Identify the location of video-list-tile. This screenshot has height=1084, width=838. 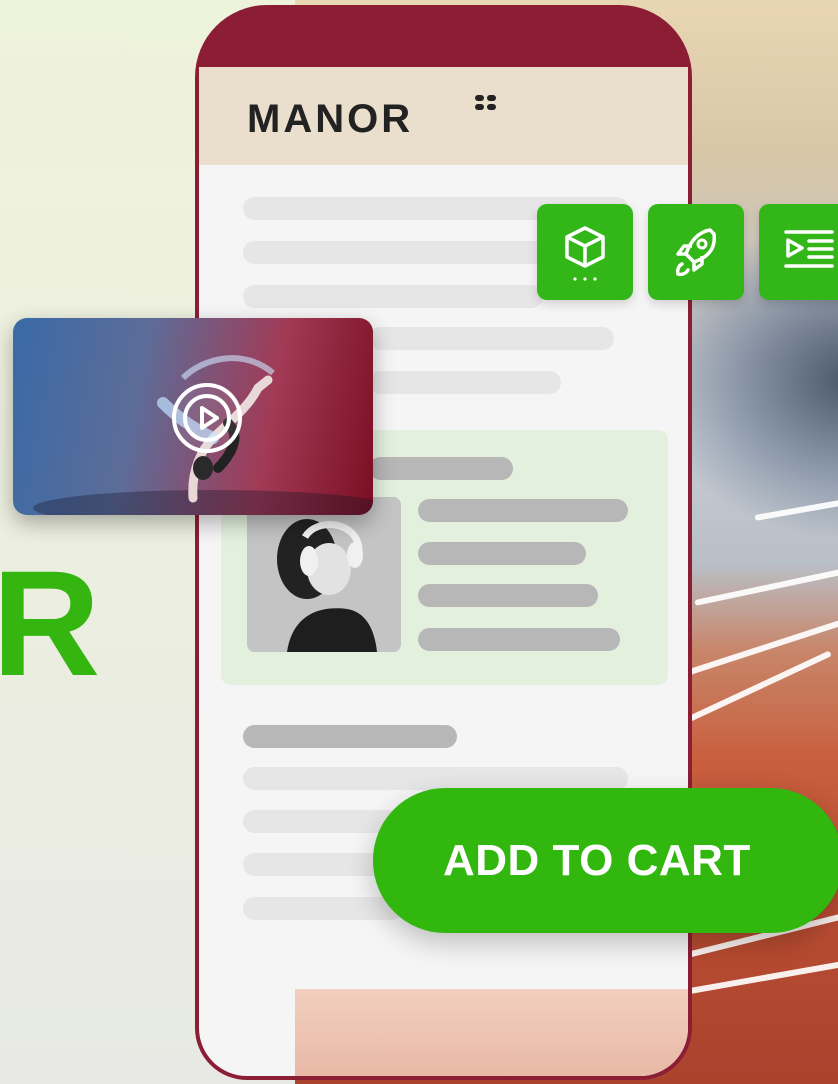
(798, 252).